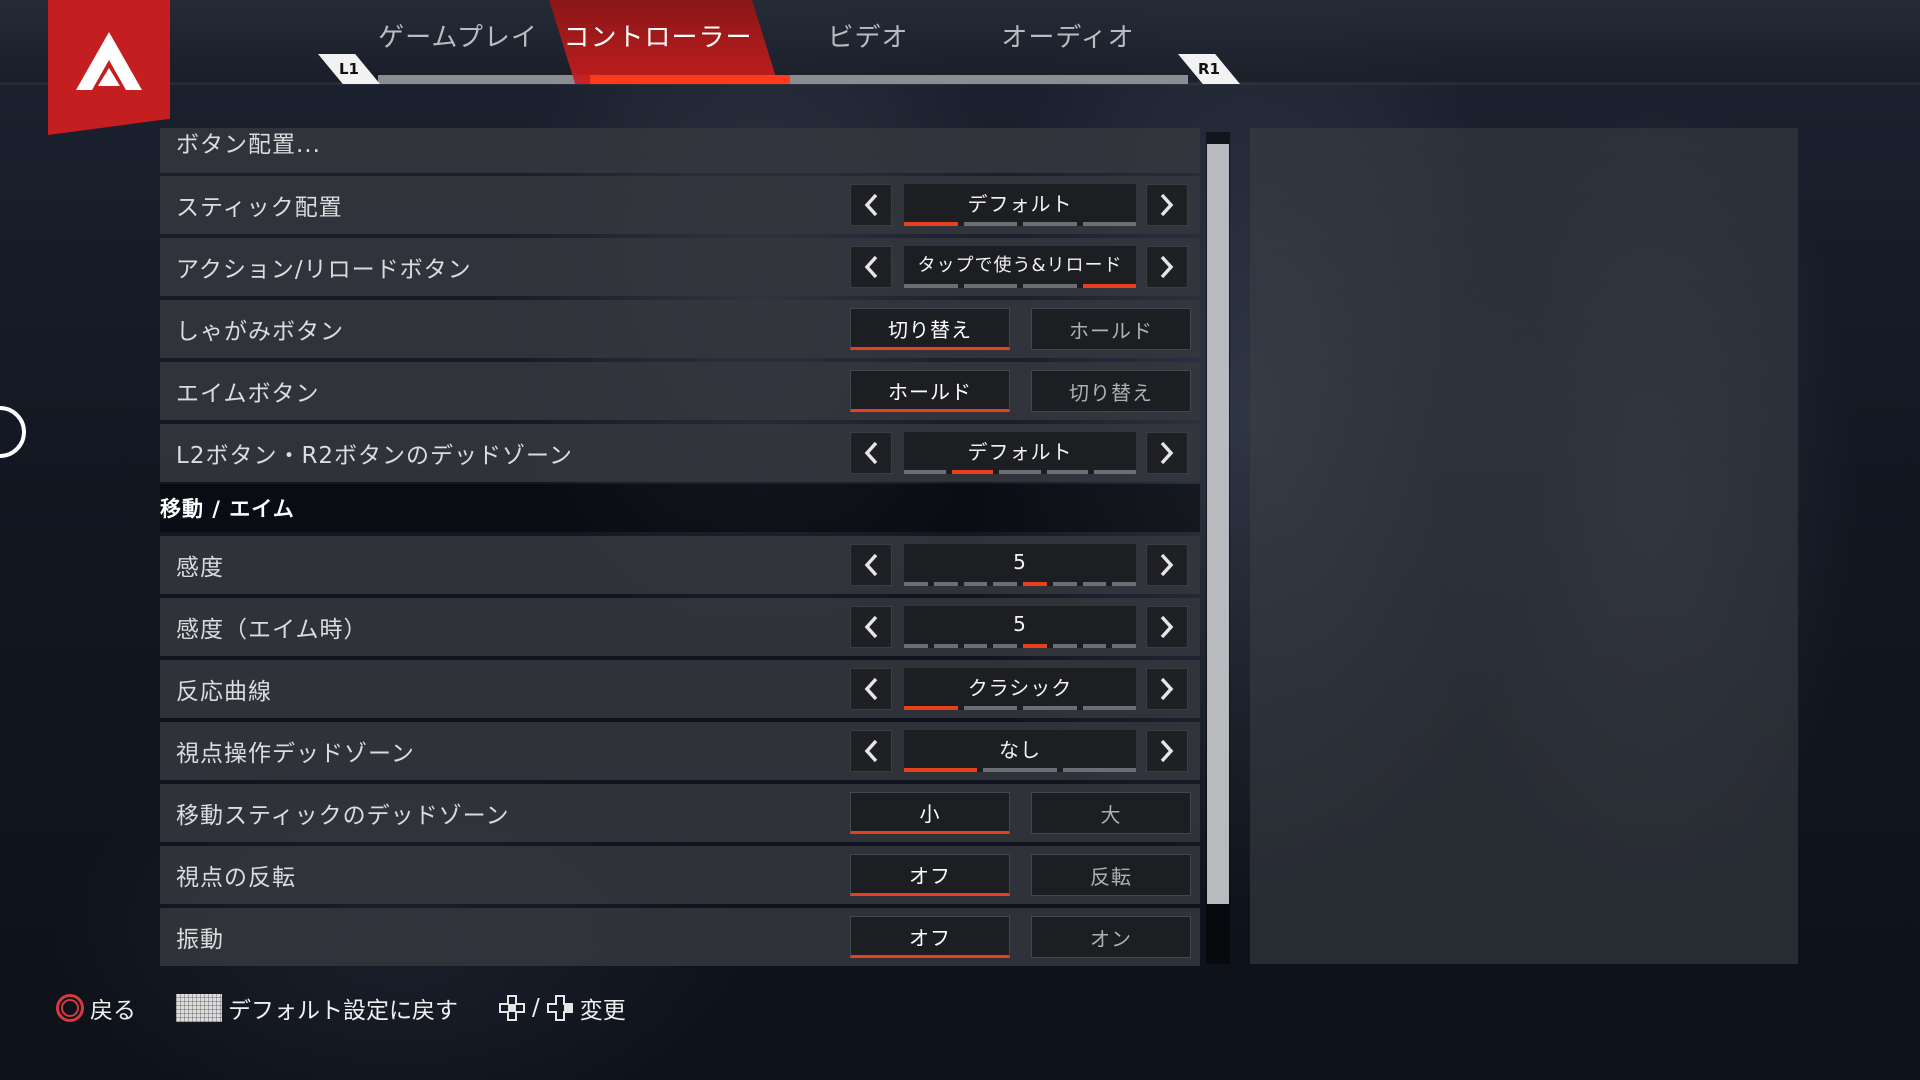 This screenshot has height=1080, width=1920. Describe the element at coordinates (260, 332) in the screenshot. I see `row-label: しゃがみボタン` at that location.